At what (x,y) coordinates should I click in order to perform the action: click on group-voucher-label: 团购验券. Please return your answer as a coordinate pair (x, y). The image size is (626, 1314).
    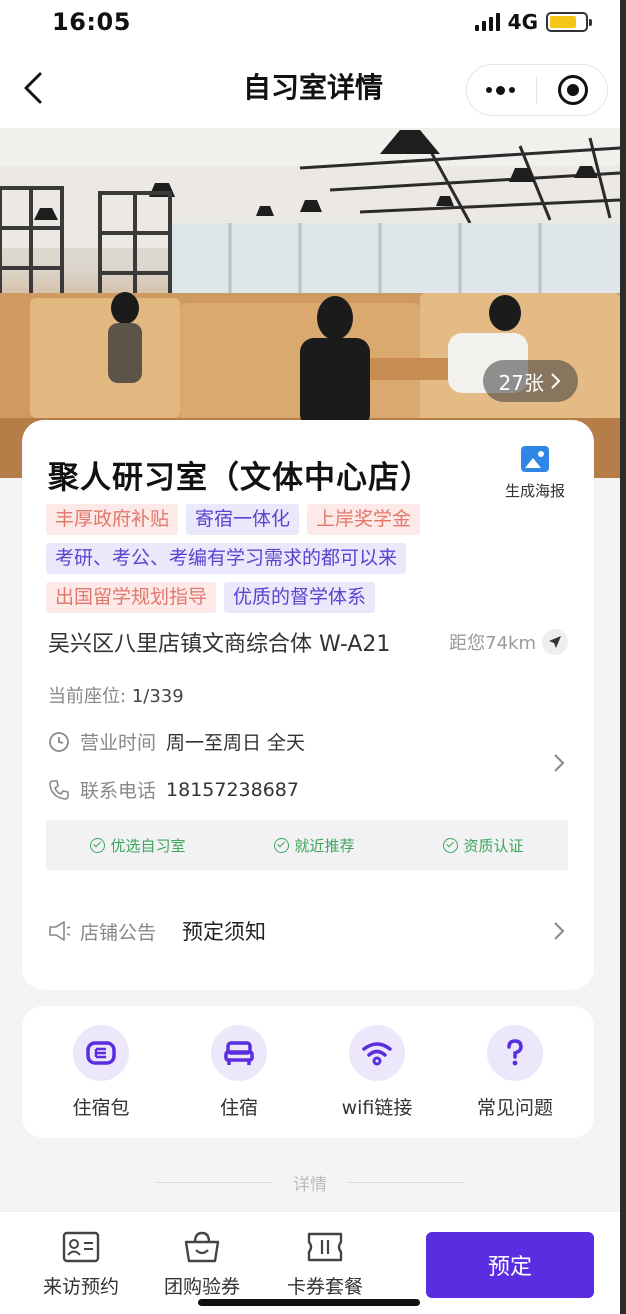
    Looking at the image, I should click on (201, 1287).